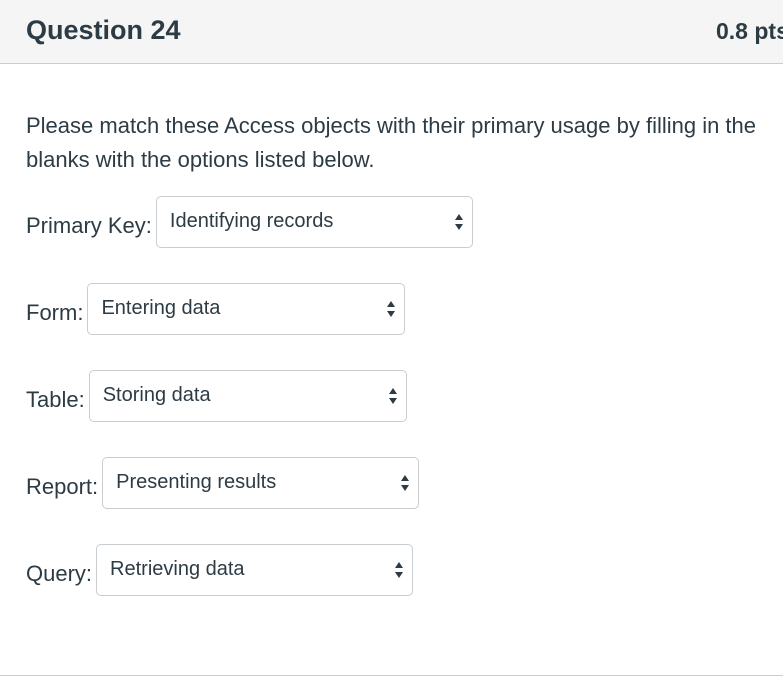 The image size is (783, 685). I want to click on match-label-form: Form:, so click(55, 312).